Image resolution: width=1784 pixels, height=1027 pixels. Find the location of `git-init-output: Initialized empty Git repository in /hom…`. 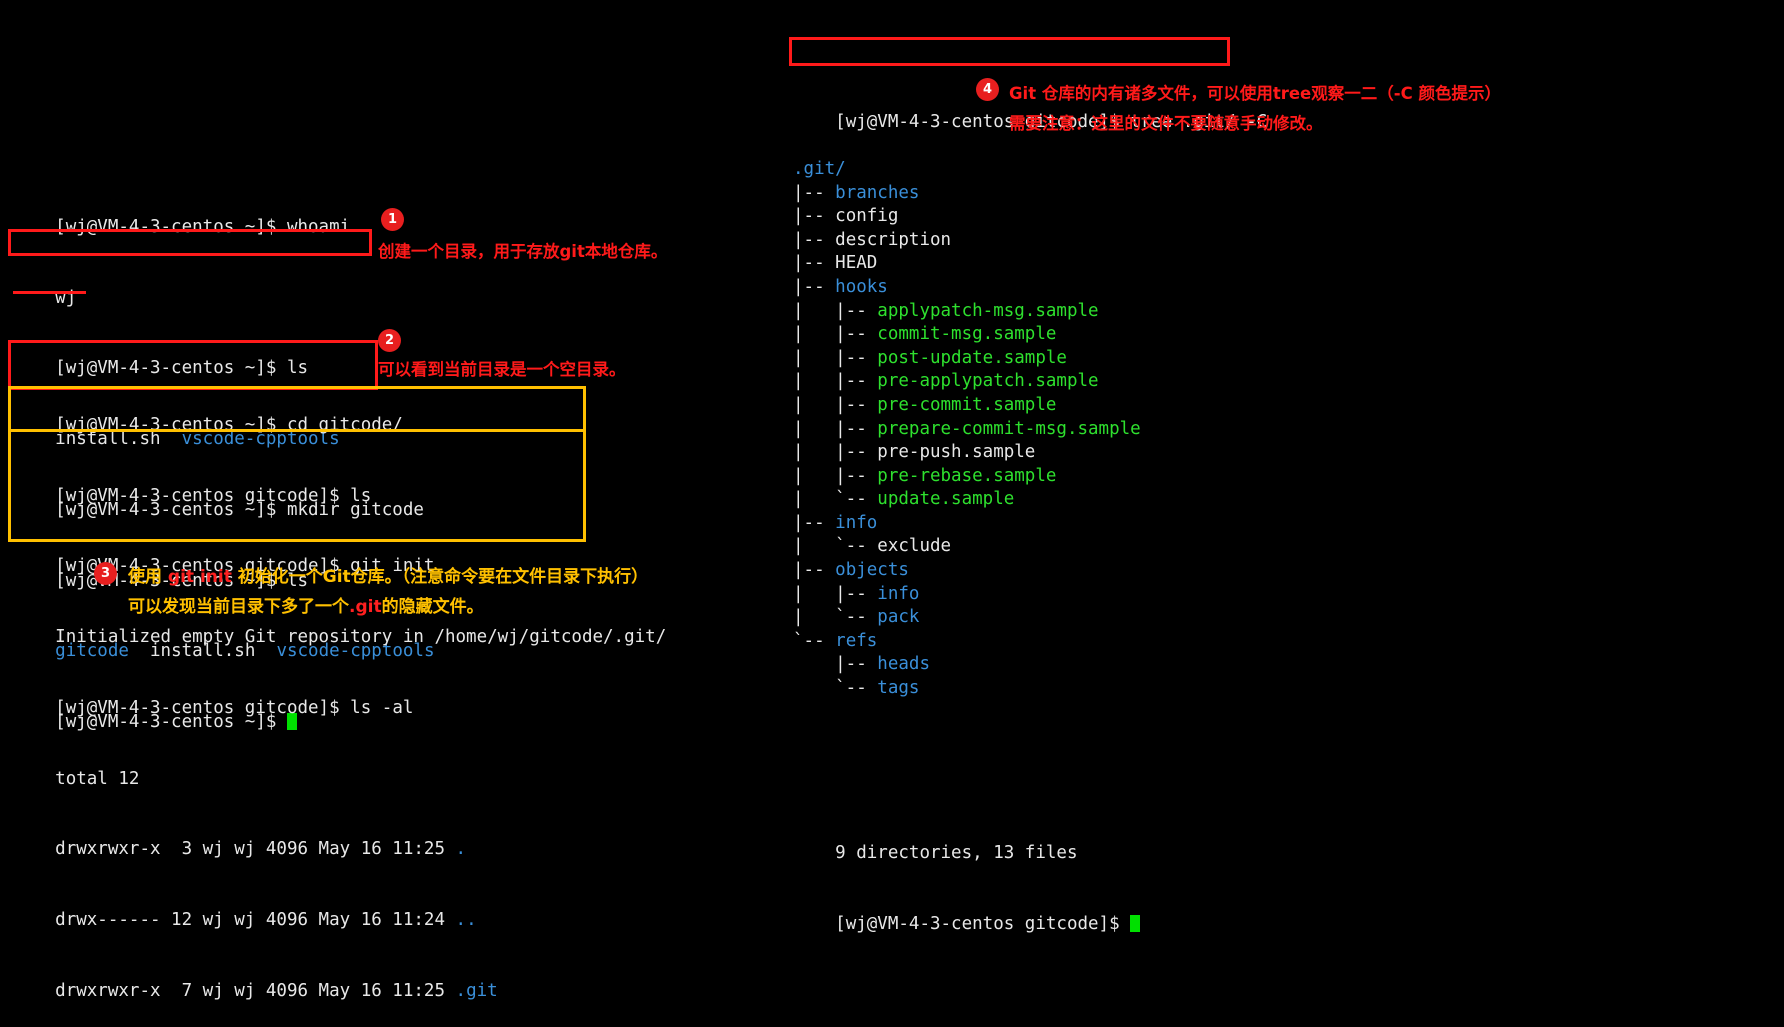

git-init-output: Initialized empty Git repository in /hom… is located at coordinates (361, 637).